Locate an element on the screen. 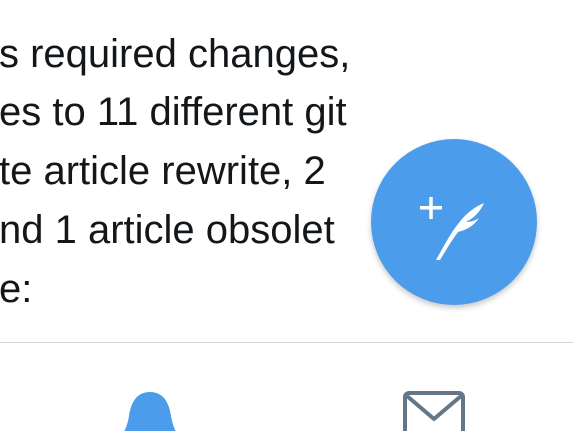 The height and width of the screenshot is (431, 573). tweet-text-line: e: is located at coordinates (16, 289).